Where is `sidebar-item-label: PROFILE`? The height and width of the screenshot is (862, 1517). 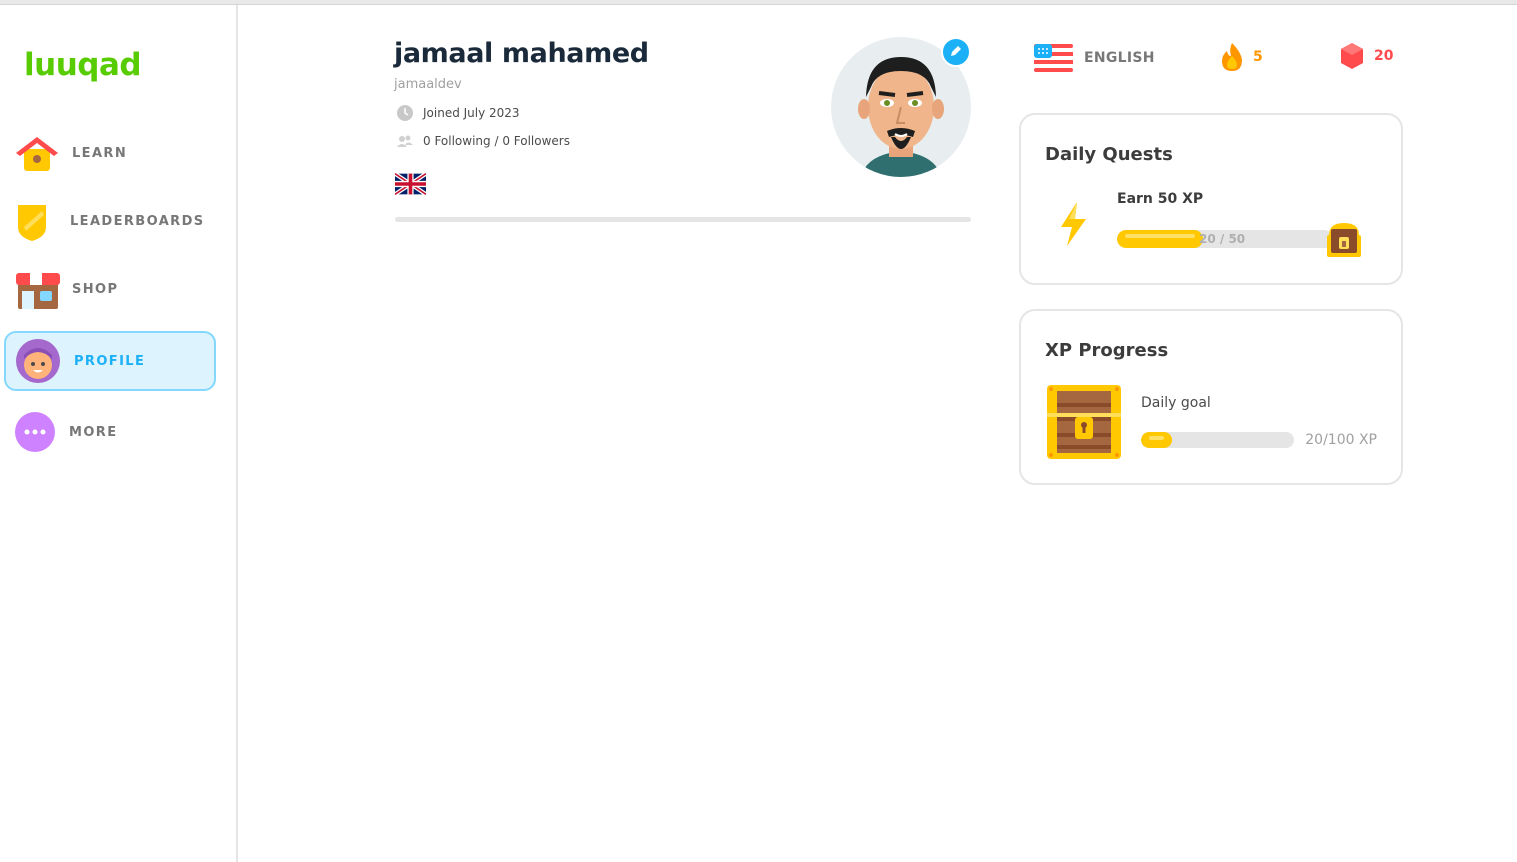
sidebar-item-label: PROFILE is located at coordinates (110, 361).